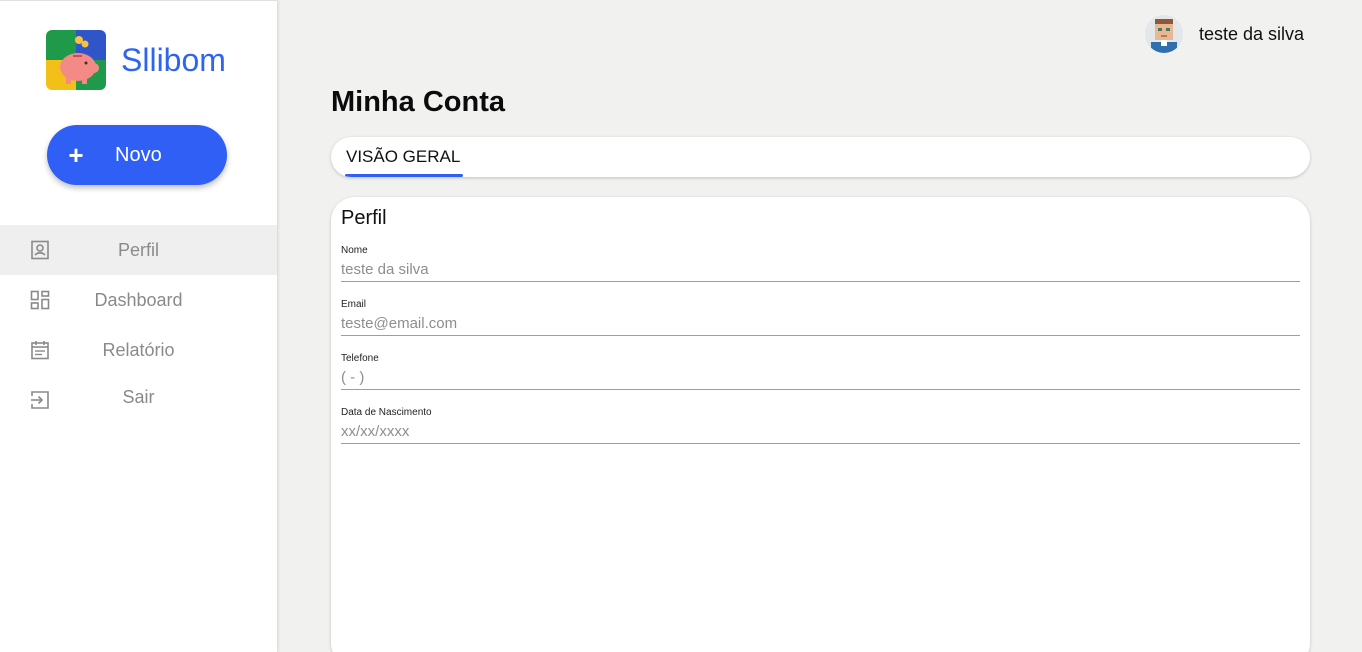  Describe the element at coordinates (386, 412) in the screenshot. I see `field-label: Data de Nascimento` at that location.